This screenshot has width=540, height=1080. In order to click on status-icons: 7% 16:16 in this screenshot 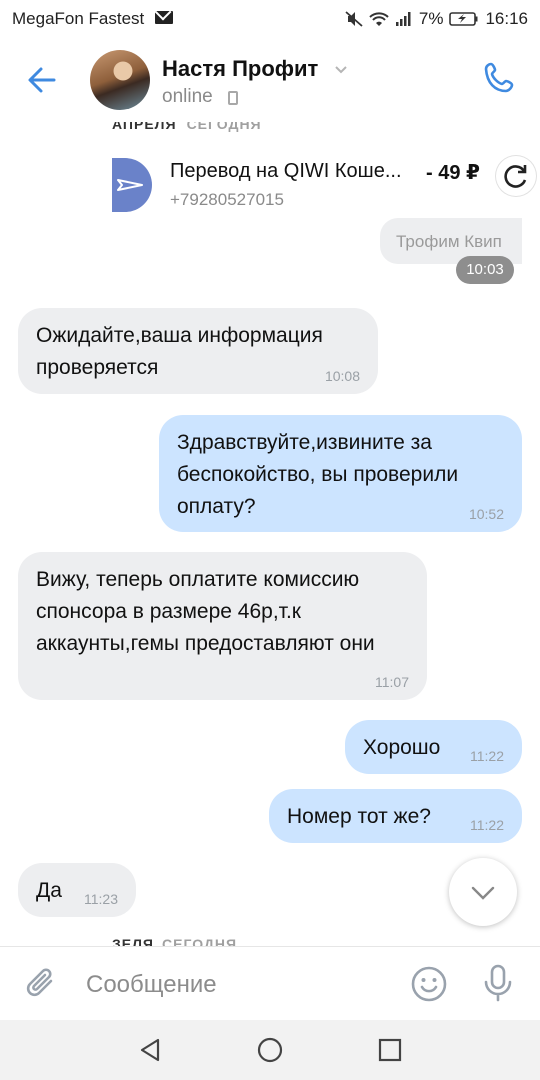, I will do `click(436, 19)`.